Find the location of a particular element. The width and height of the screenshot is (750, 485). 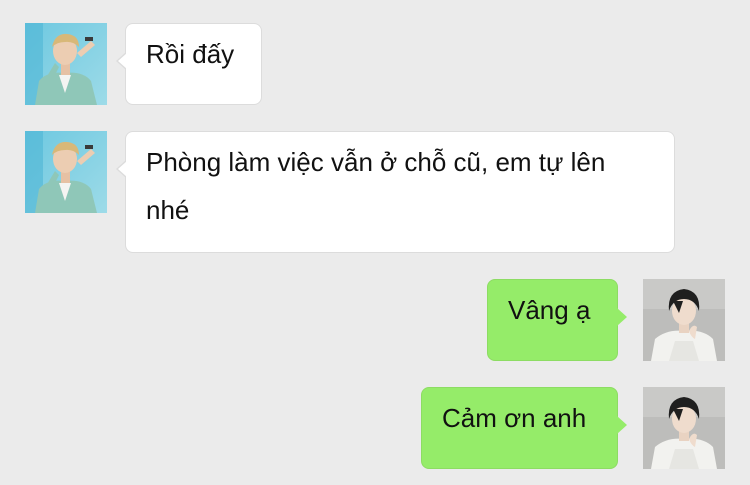

message-text: Rồi đấy is located at coordinates (190, 54).